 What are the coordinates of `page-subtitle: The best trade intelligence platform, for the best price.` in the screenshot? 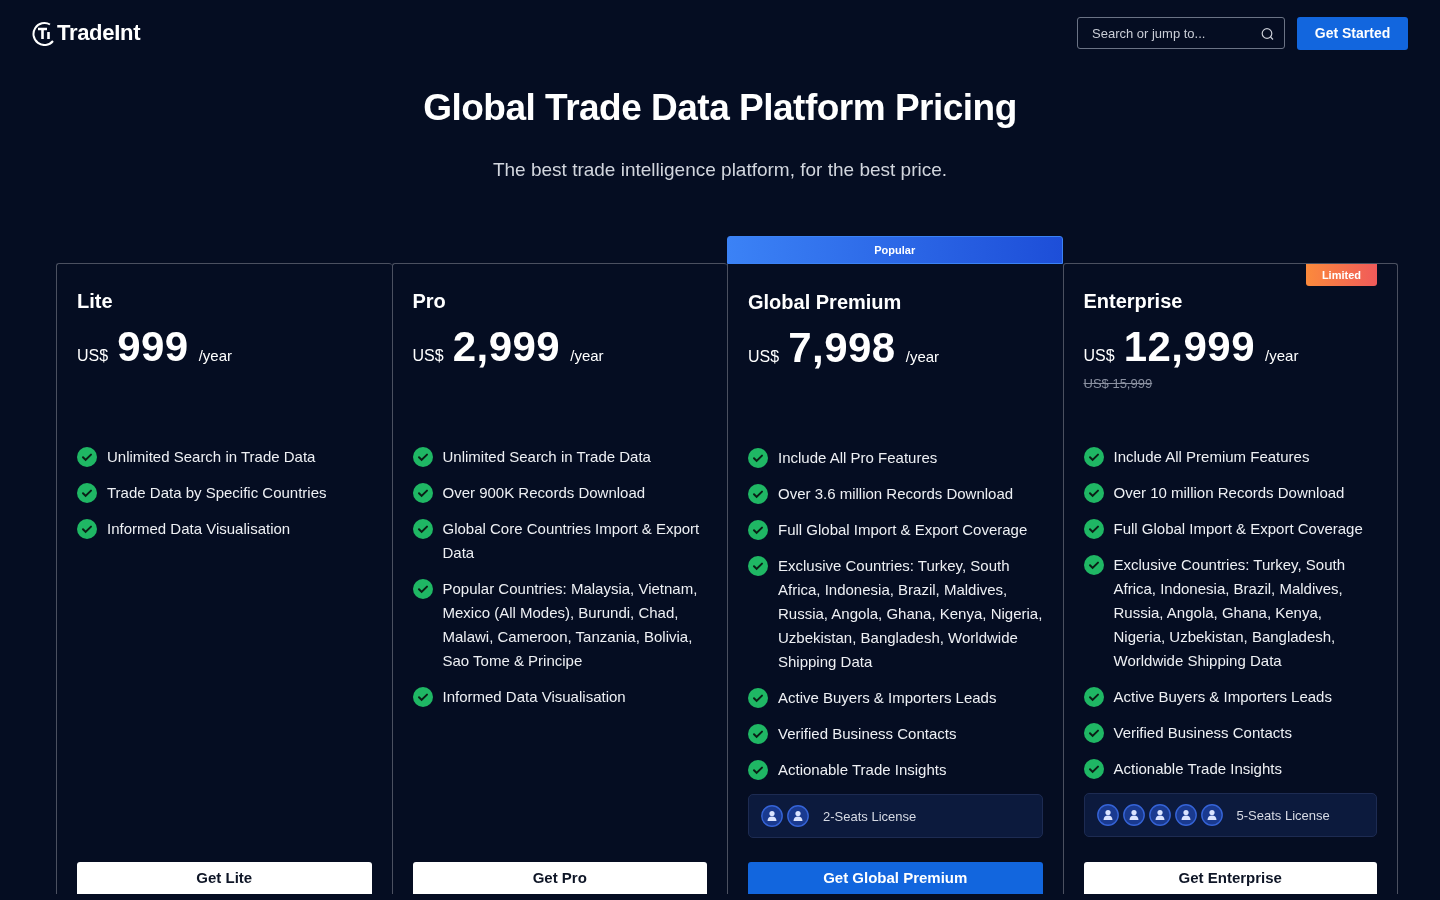 It's located at (720, 169).